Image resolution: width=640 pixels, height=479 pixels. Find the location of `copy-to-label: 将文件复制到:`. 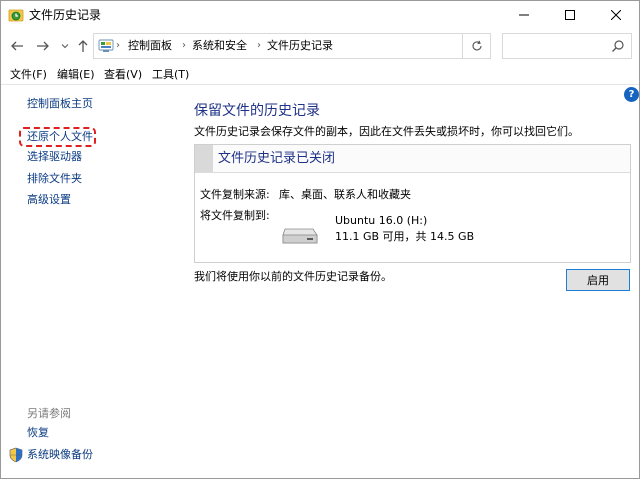

copy-to-label: 将文件复制到: is located at coordinates (235, 215).